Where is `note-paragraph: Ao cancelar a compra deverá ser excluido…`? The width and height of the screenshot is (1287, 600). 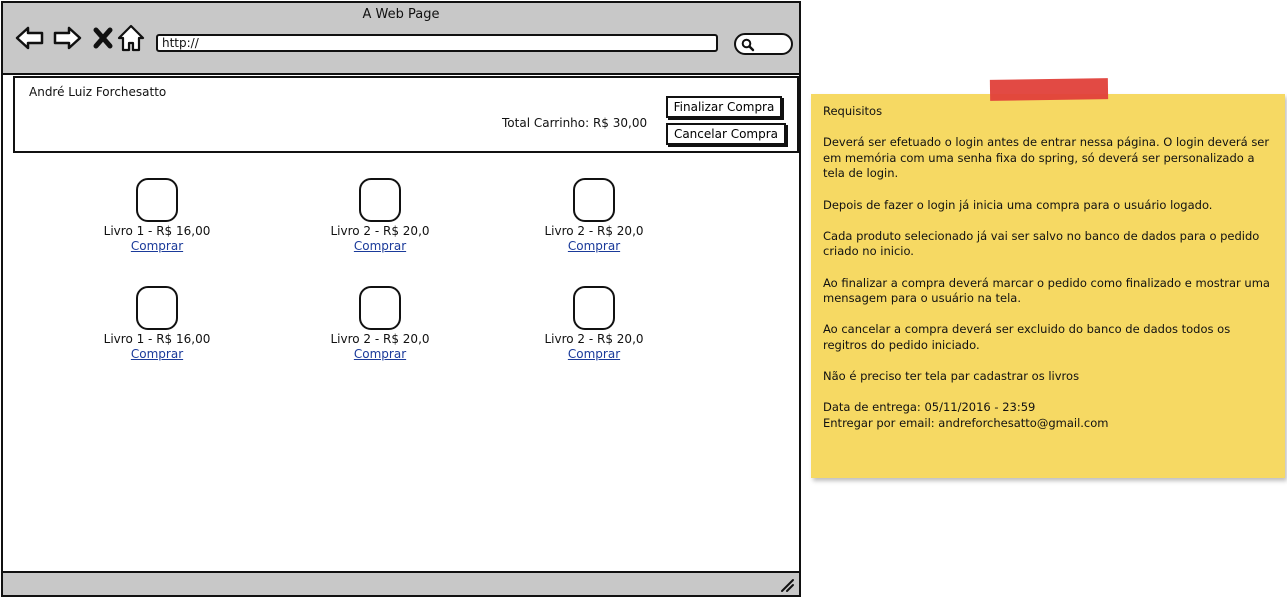 note-paragraph: Ao cancelar a compra deverá ser excluido… is located at coordinates (1027, 337).